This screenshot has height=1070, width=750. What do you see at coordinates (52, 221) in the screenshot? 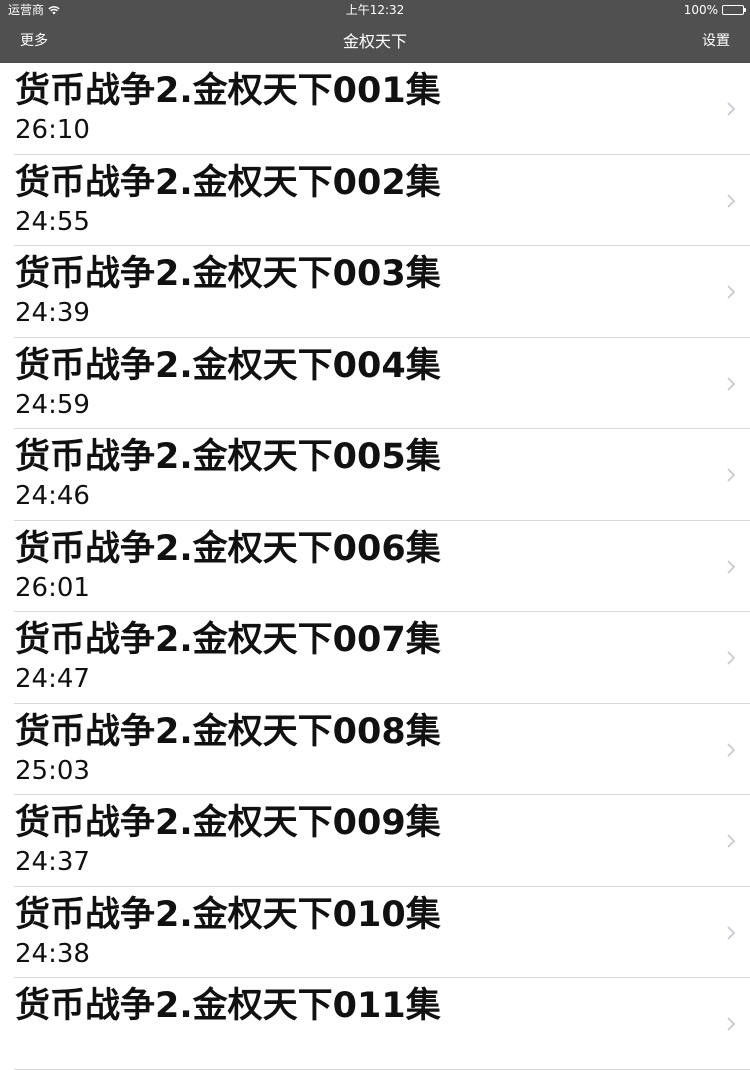
I see `episode-duration: 24:55` at bounding box center [52, 221].